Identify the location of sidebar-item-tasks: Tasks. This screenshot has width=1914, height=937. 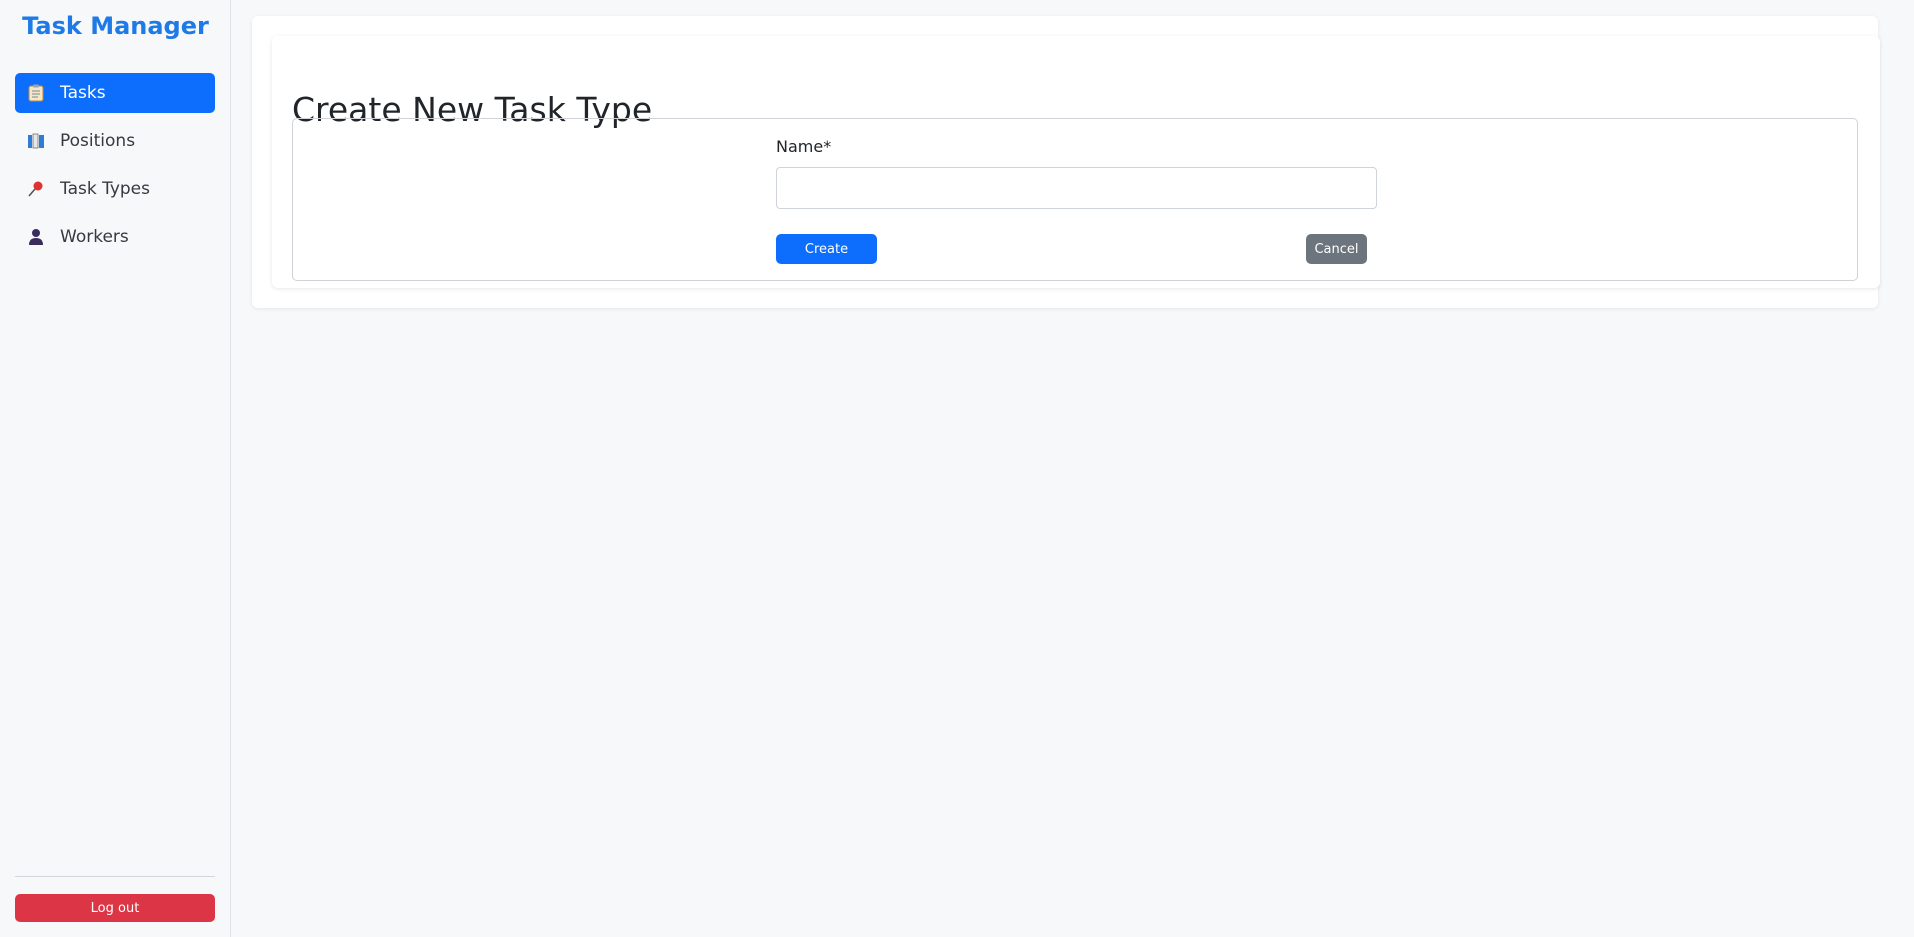
(115, 93).